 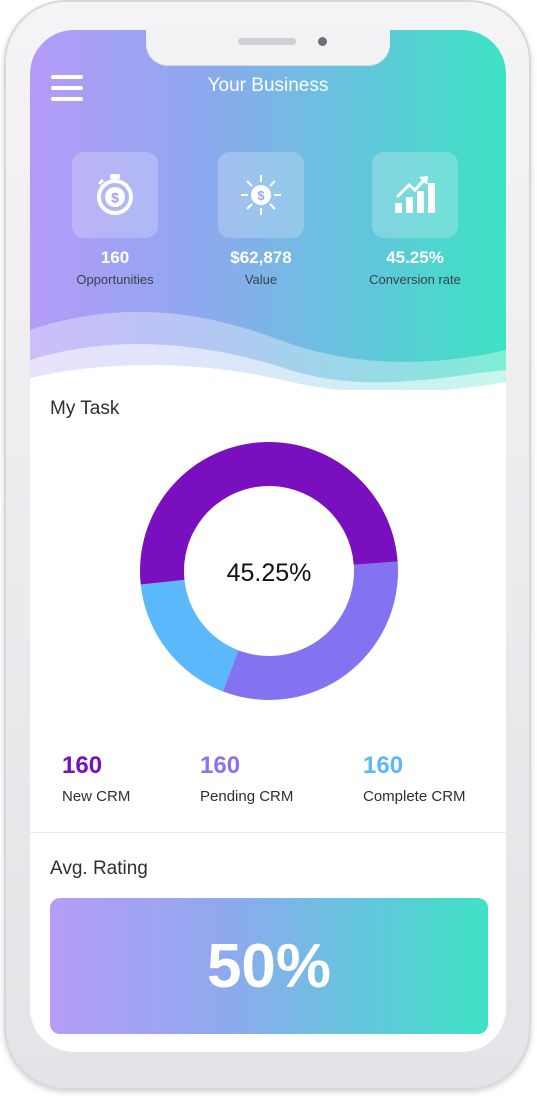 I want to click on task-donut-chart: 45.25%, so click(x=268, y=570).